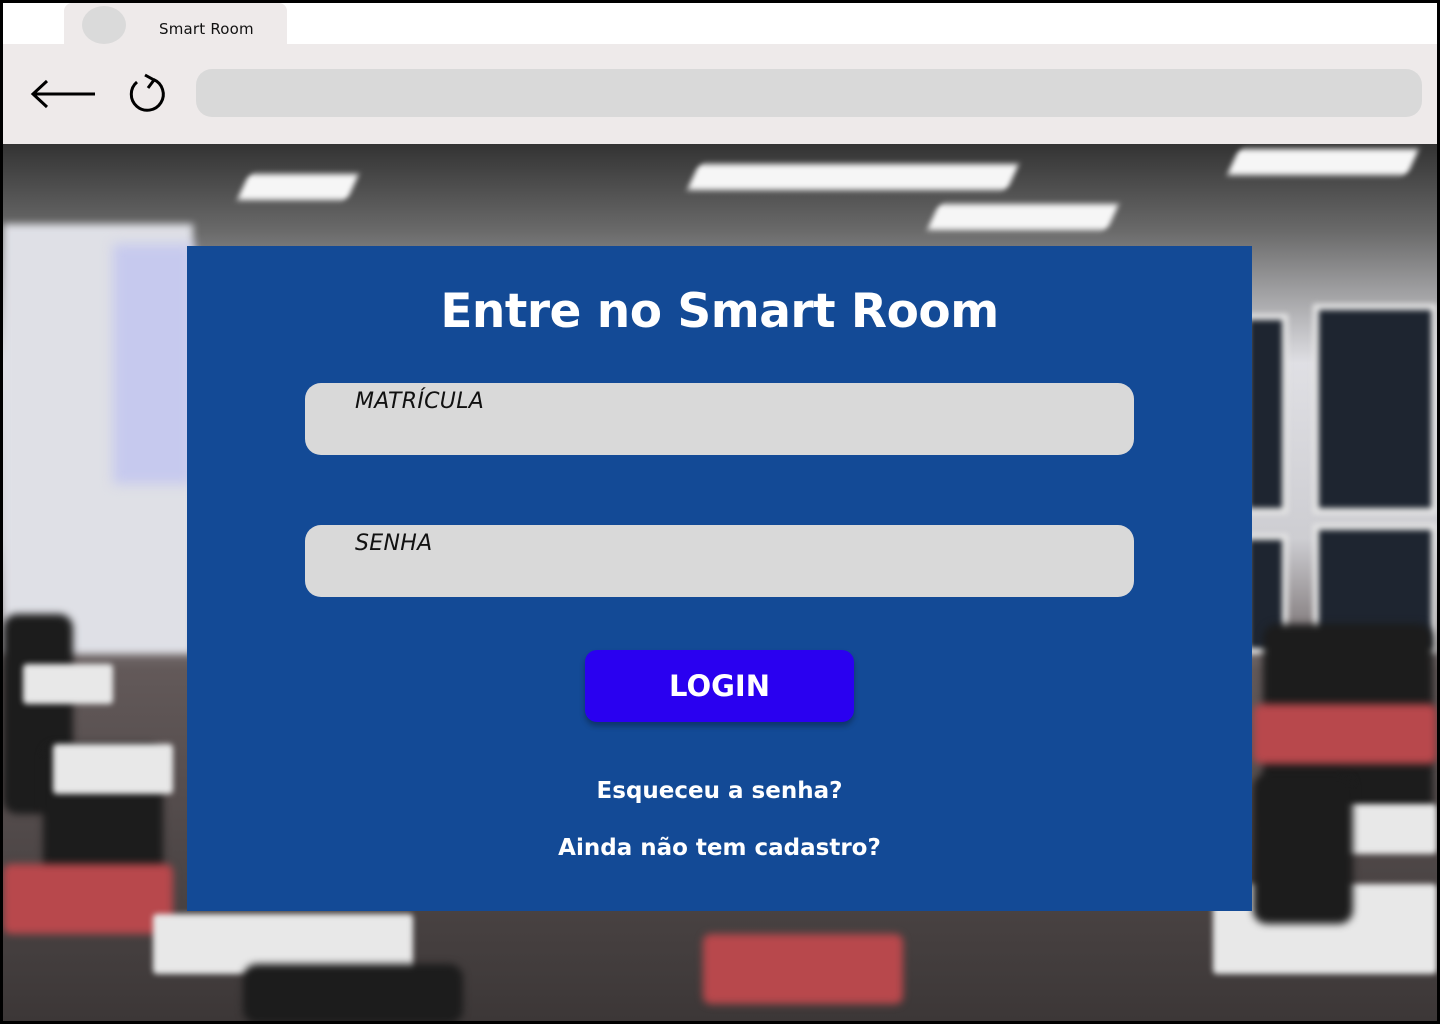 This screenshot has height=1024, width=1440. Describe the element at coordinates (719, 419) in the screenshot. I see `matricula-field: MATRÍCULA` at that location.